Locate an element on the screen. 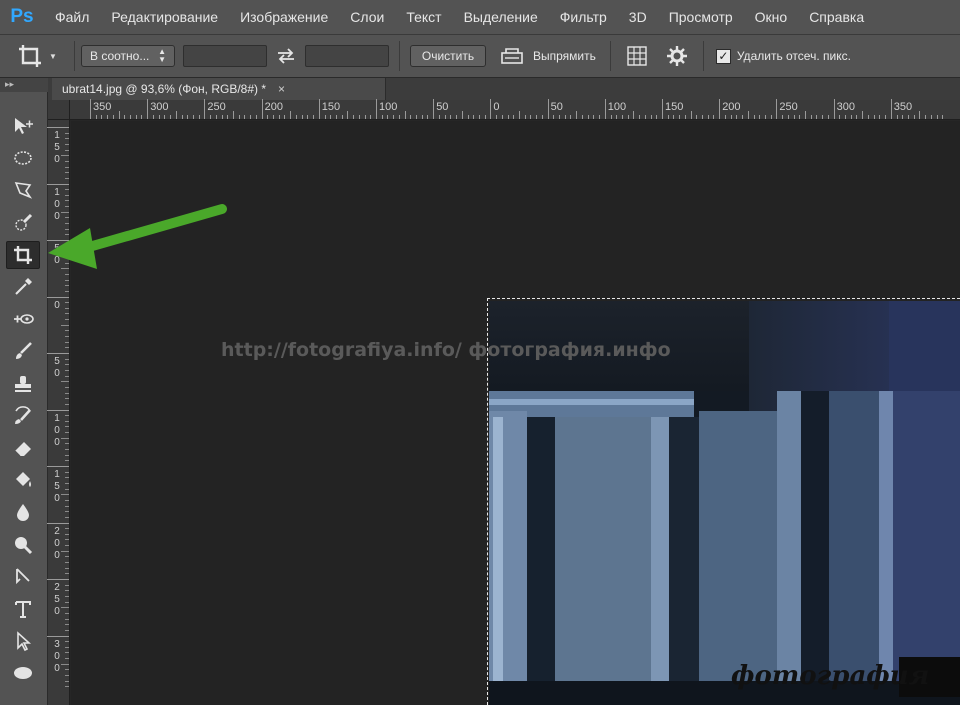  pen-tool-button is located at coordinates (23, 577).